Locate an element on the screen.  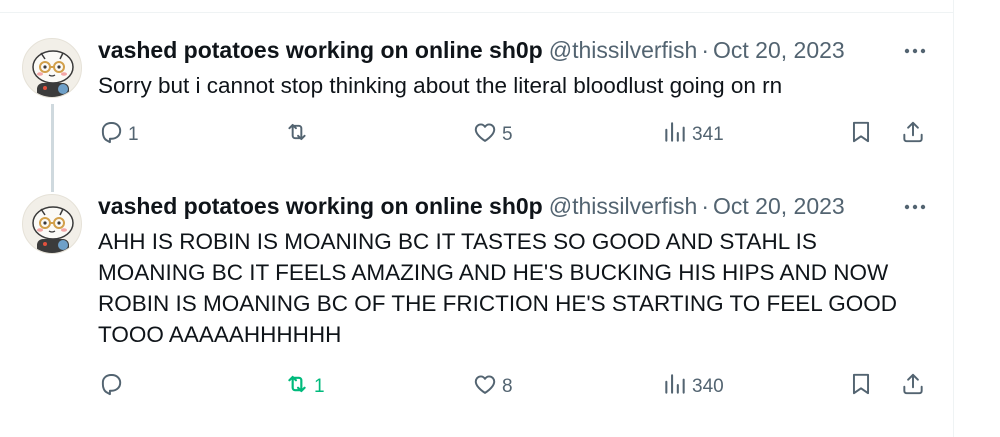
like-button: 5 is located at coordinates (492, 135).